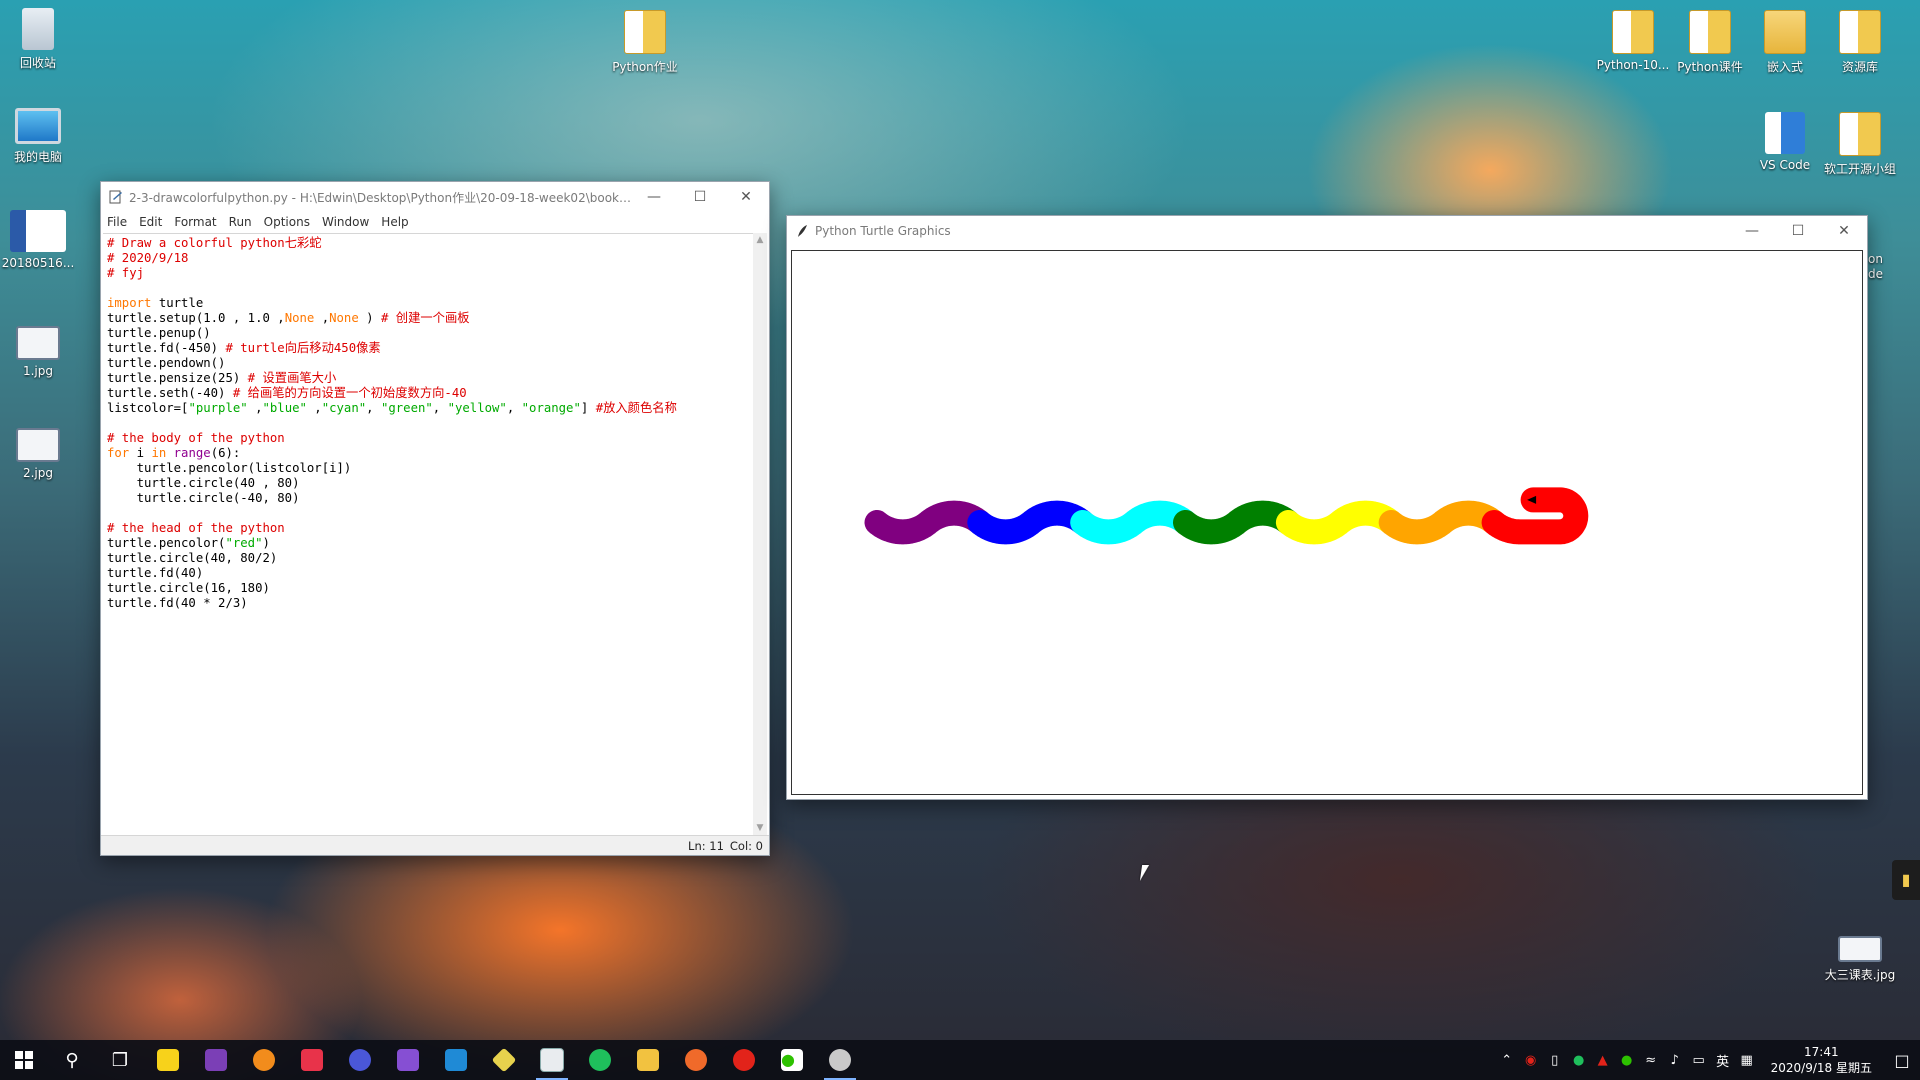  What do you see at coordinates (1821, 1052) in the screenshot?
I see `clock-time: 17:41` at bounding box center [1821, 1052].